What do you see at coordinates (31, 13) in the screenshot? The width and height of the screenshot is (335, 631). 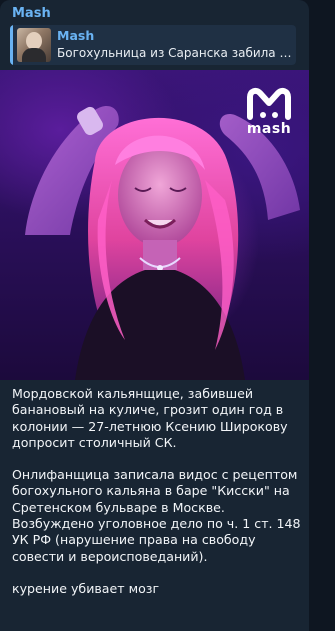 I see `sender-name: Mash` at bounding box center [31, 13].